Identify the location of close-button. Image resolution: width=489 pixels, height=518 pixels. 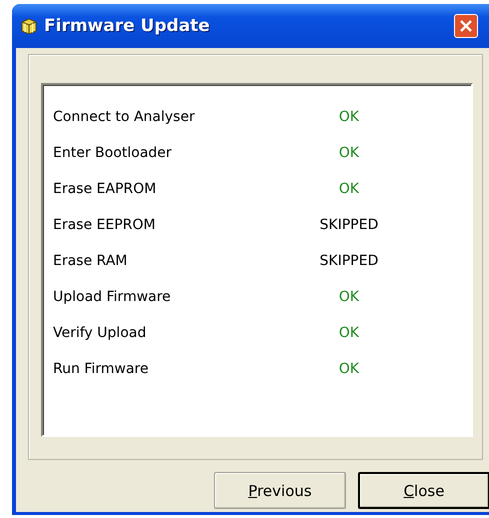
(466, 26).